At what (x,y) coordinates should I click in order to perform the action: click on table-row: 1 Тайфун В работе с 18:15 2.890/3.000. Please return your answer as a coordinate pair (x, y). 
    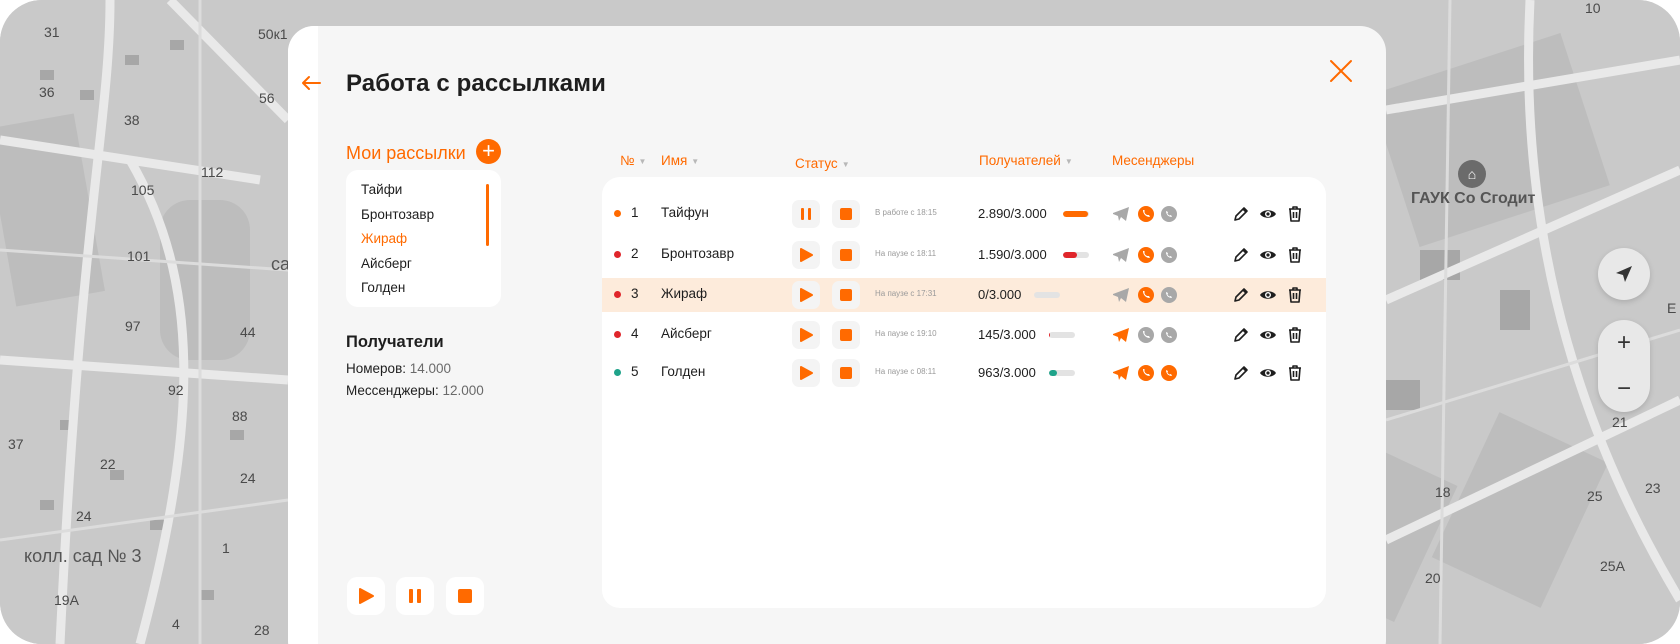
    Looking at the image, I should click on (964, 214).